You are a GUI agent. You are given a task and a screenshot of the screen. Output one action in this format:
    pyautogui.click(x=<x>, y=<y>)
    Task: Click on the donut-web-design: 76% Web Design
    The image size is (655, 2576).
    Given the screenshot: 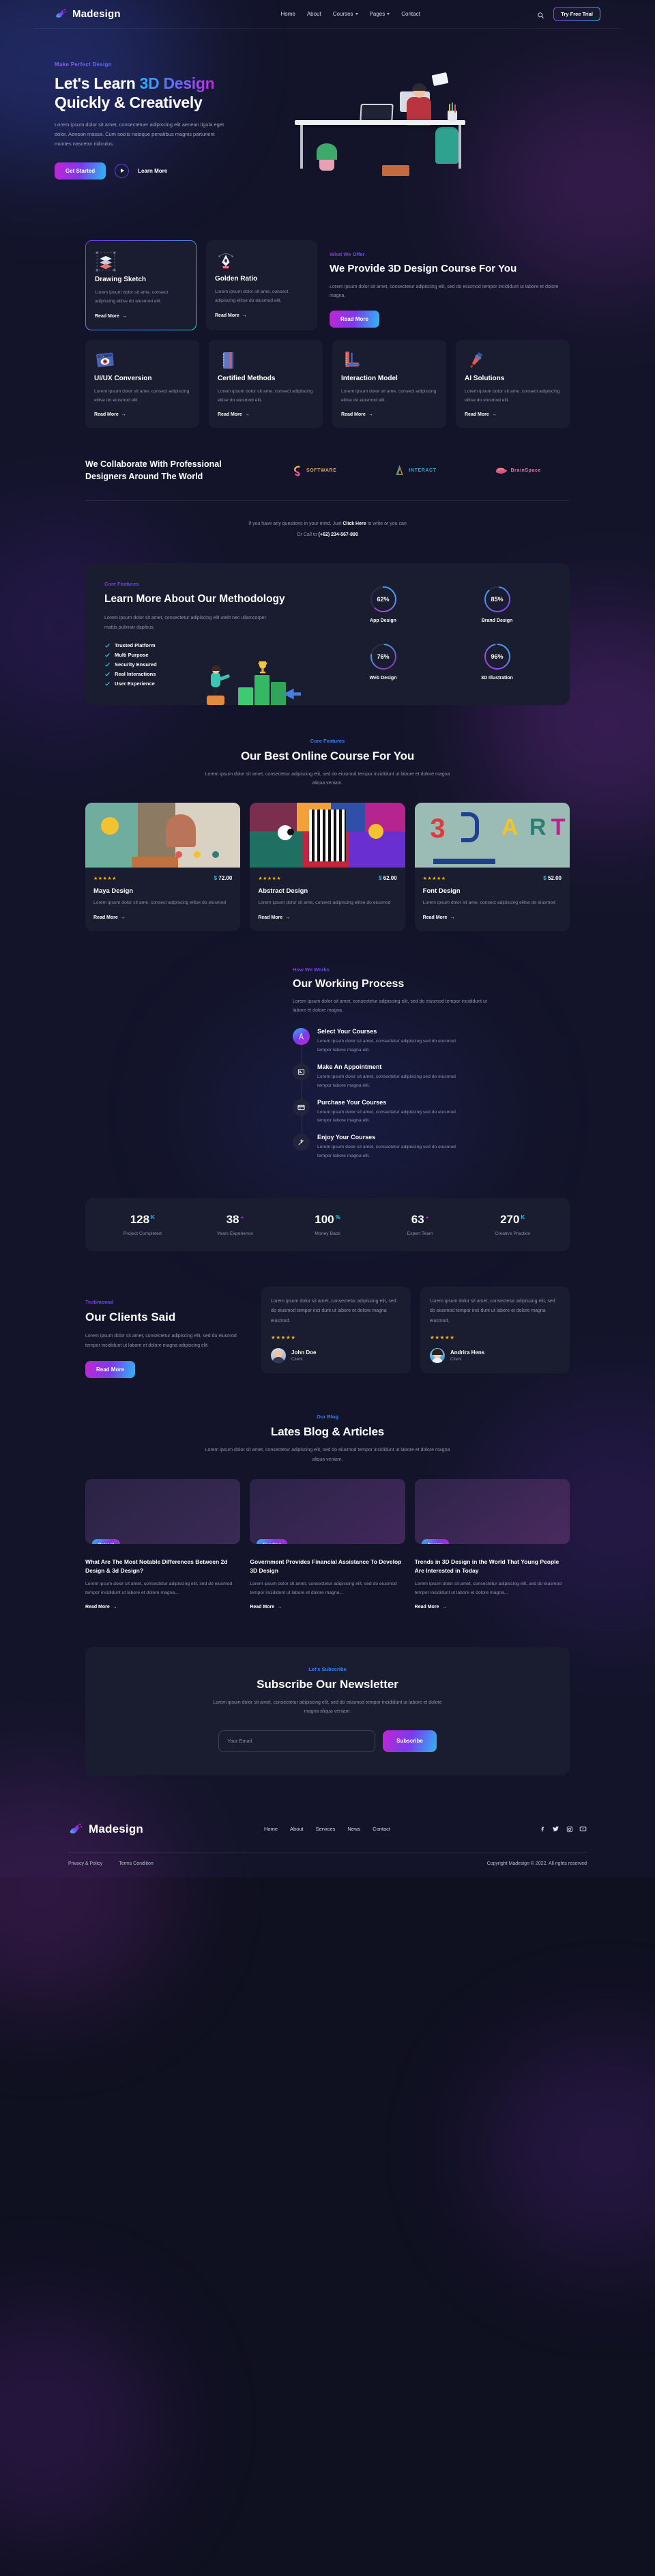 What is the action you would take?
    pyautogui.click(x=383, y=666)
    